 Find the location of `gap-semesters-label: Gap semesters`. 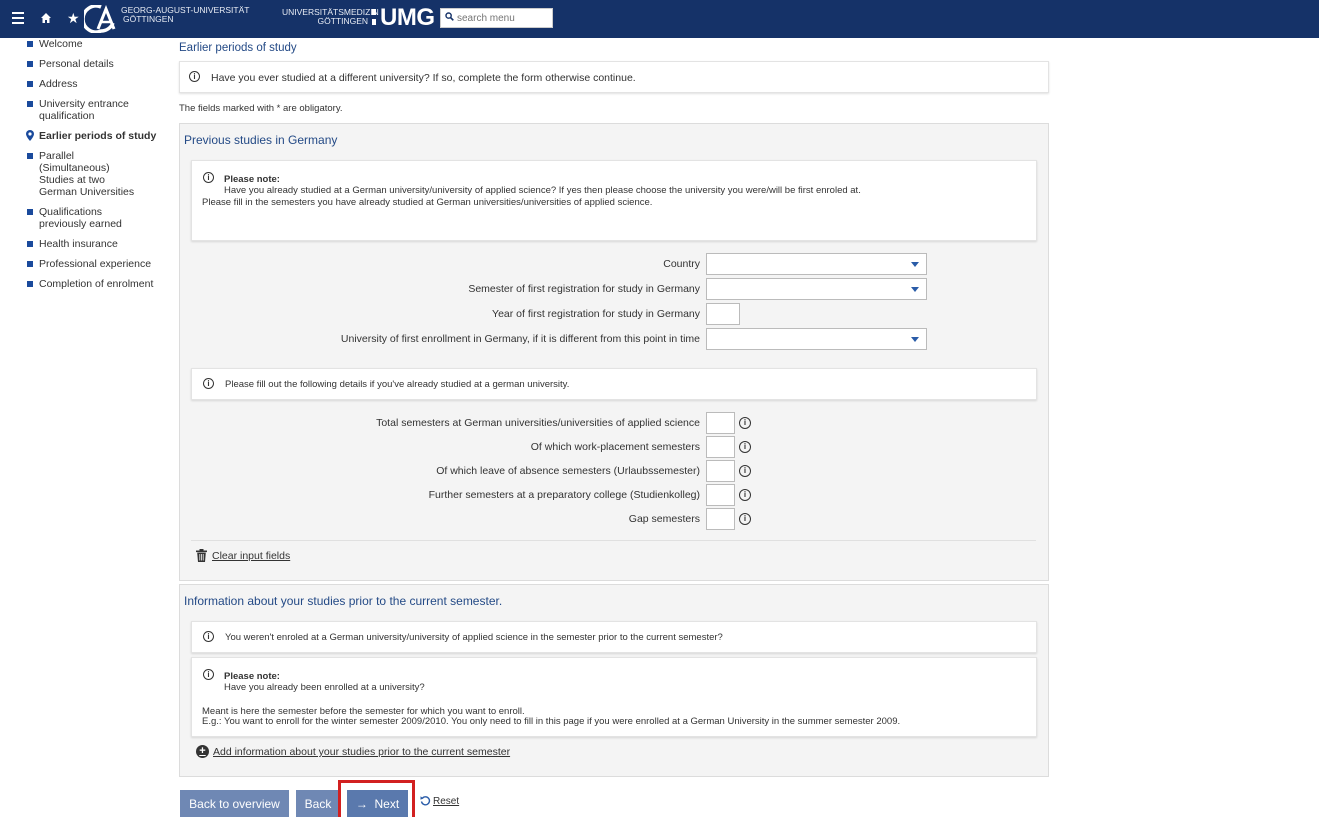

gap-semesters-label: Gap semesters is located at coordinates (664, 519).